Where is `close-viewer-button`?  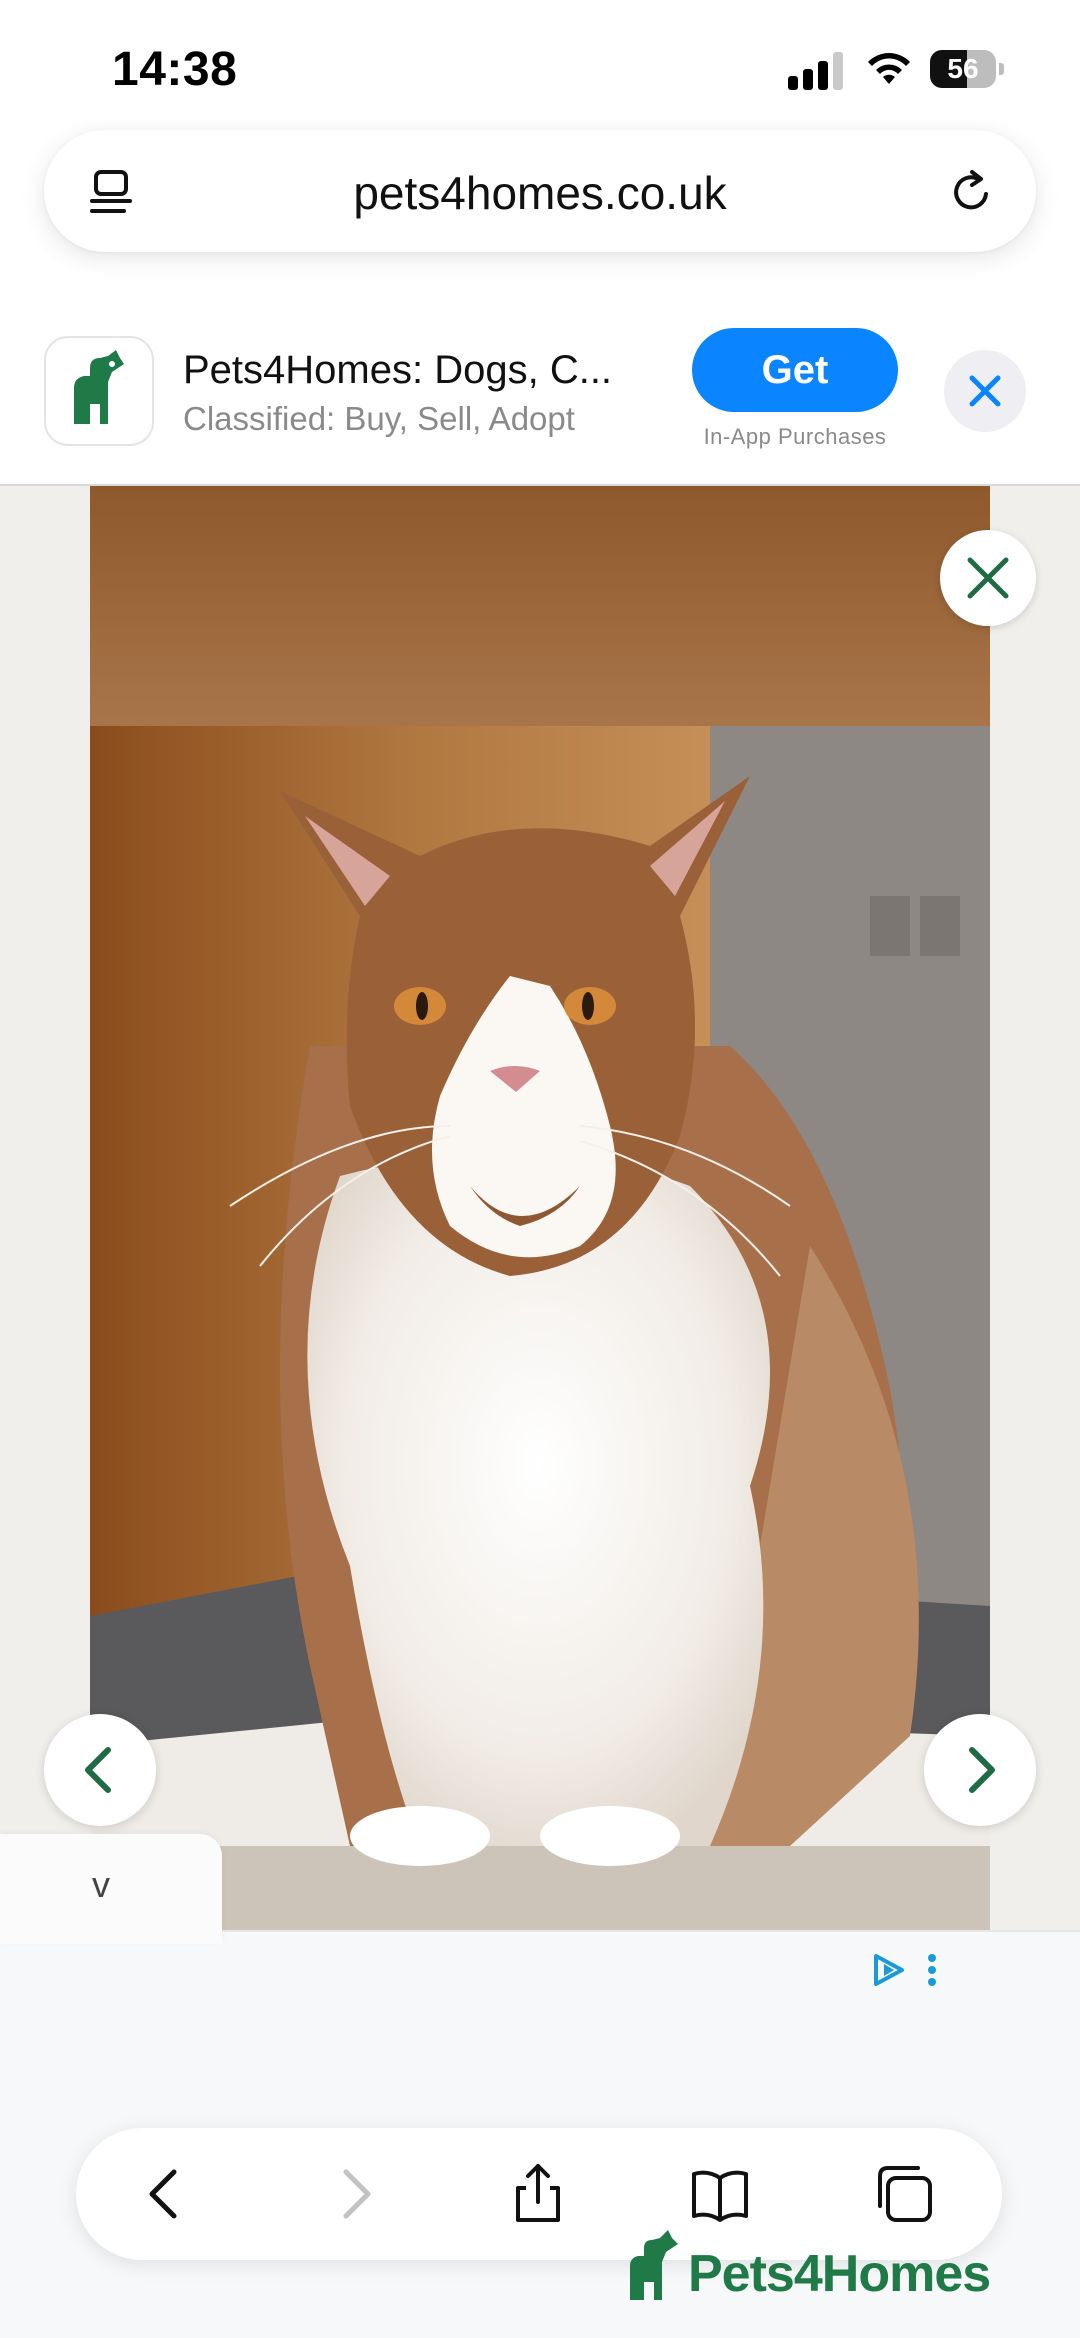
close-viewer-button is located at coordinates (988, 578).